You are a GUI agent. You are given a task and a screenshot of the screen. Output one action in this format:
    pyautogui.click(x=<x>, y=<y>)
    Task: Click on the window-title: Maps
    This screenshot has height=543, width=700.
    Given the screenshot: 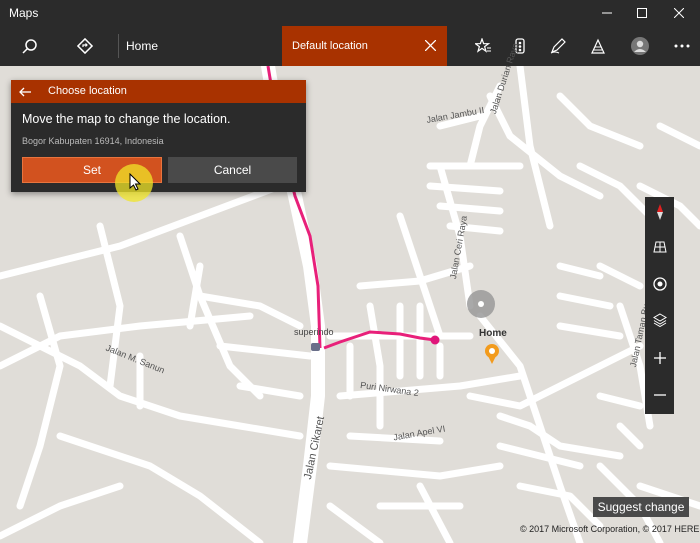 What is the action you would take?
    pyautogui.click(x=24, y=13)
    